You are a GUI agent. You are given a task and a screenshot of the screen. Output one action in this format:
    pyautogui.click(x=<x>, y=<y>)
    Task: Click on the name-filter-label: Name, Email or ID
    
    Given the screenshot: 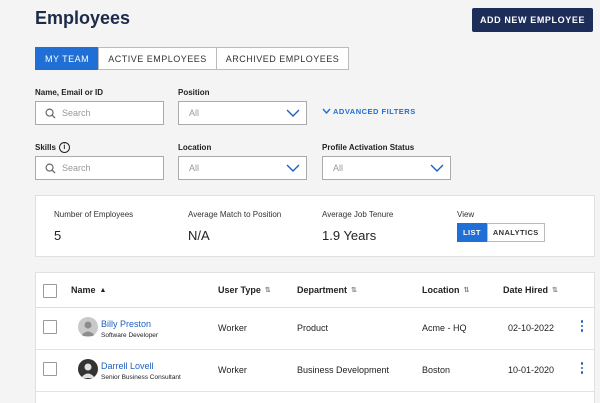 What is the action you would take?
    pyautogui.click(x=69, y=92)
    